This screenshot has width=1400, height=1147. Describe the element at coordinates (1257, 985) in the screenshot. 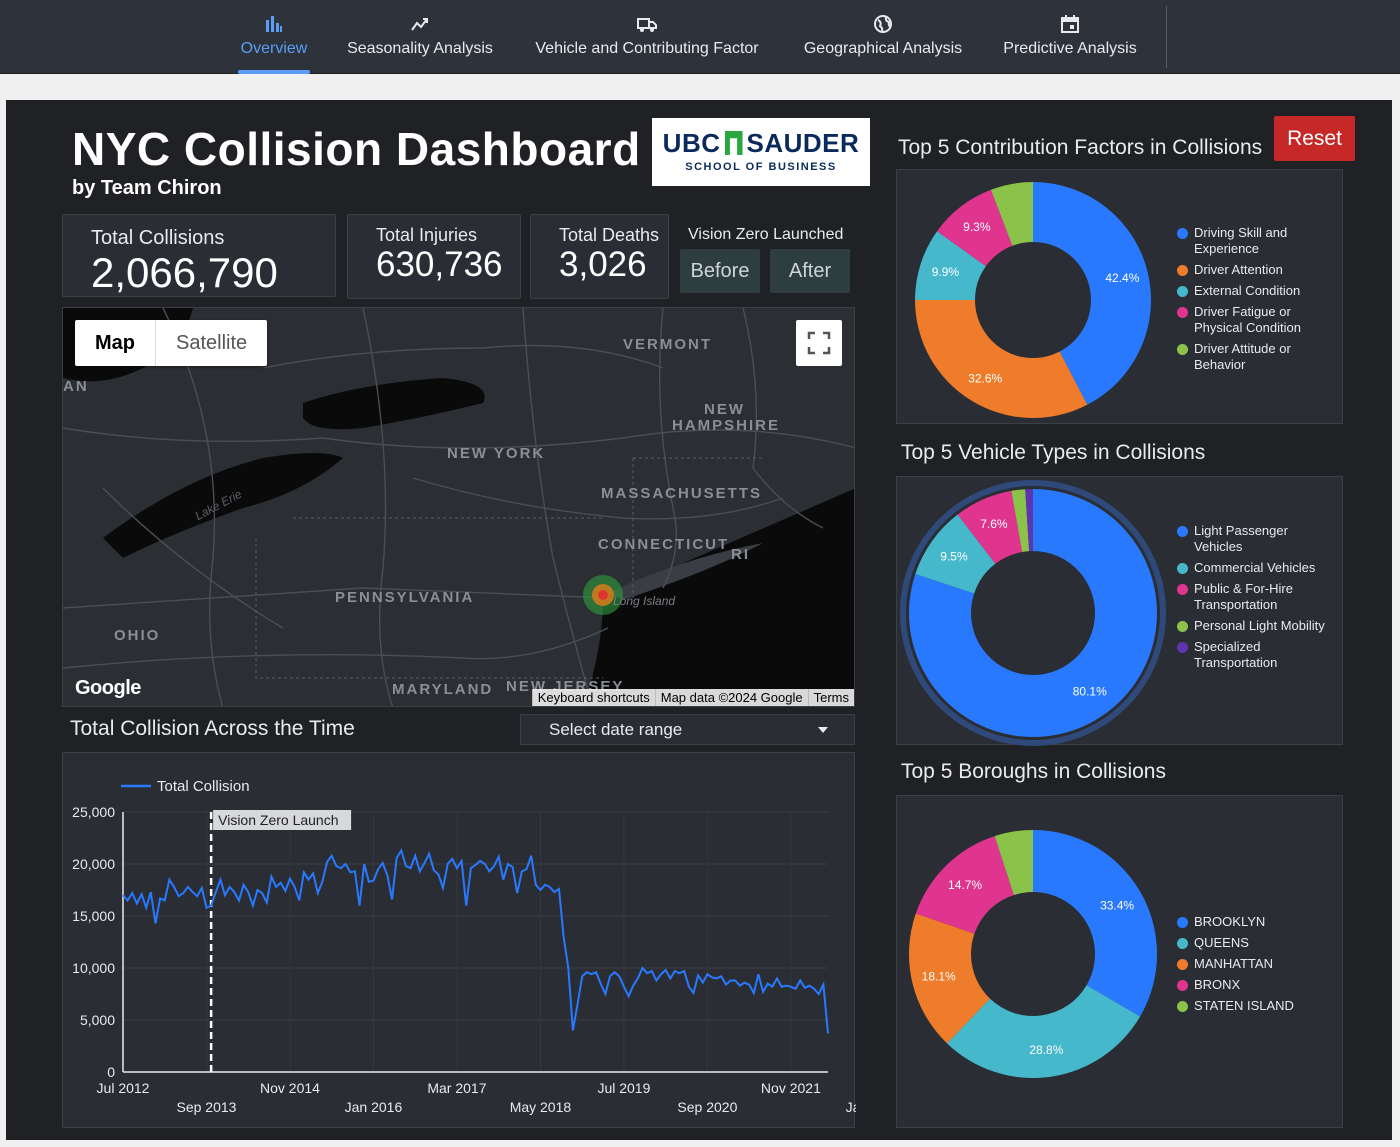

I see `legend-item: BRONX` at that location.